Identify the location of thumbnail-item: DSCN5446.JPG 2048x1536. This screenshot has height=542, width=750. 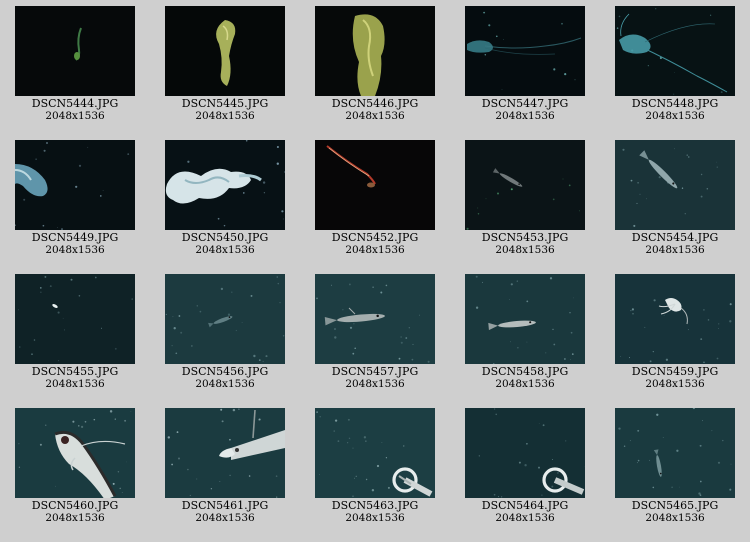
(375, 64).